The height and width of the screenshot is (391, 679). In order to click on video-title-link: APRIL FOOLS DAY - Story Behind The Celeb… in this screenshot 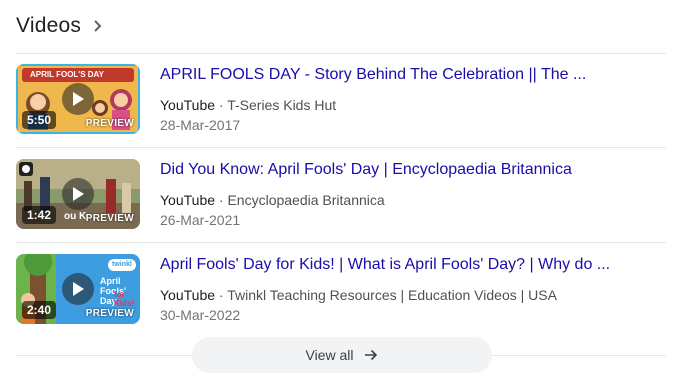, I will do `click(410, 75)`.